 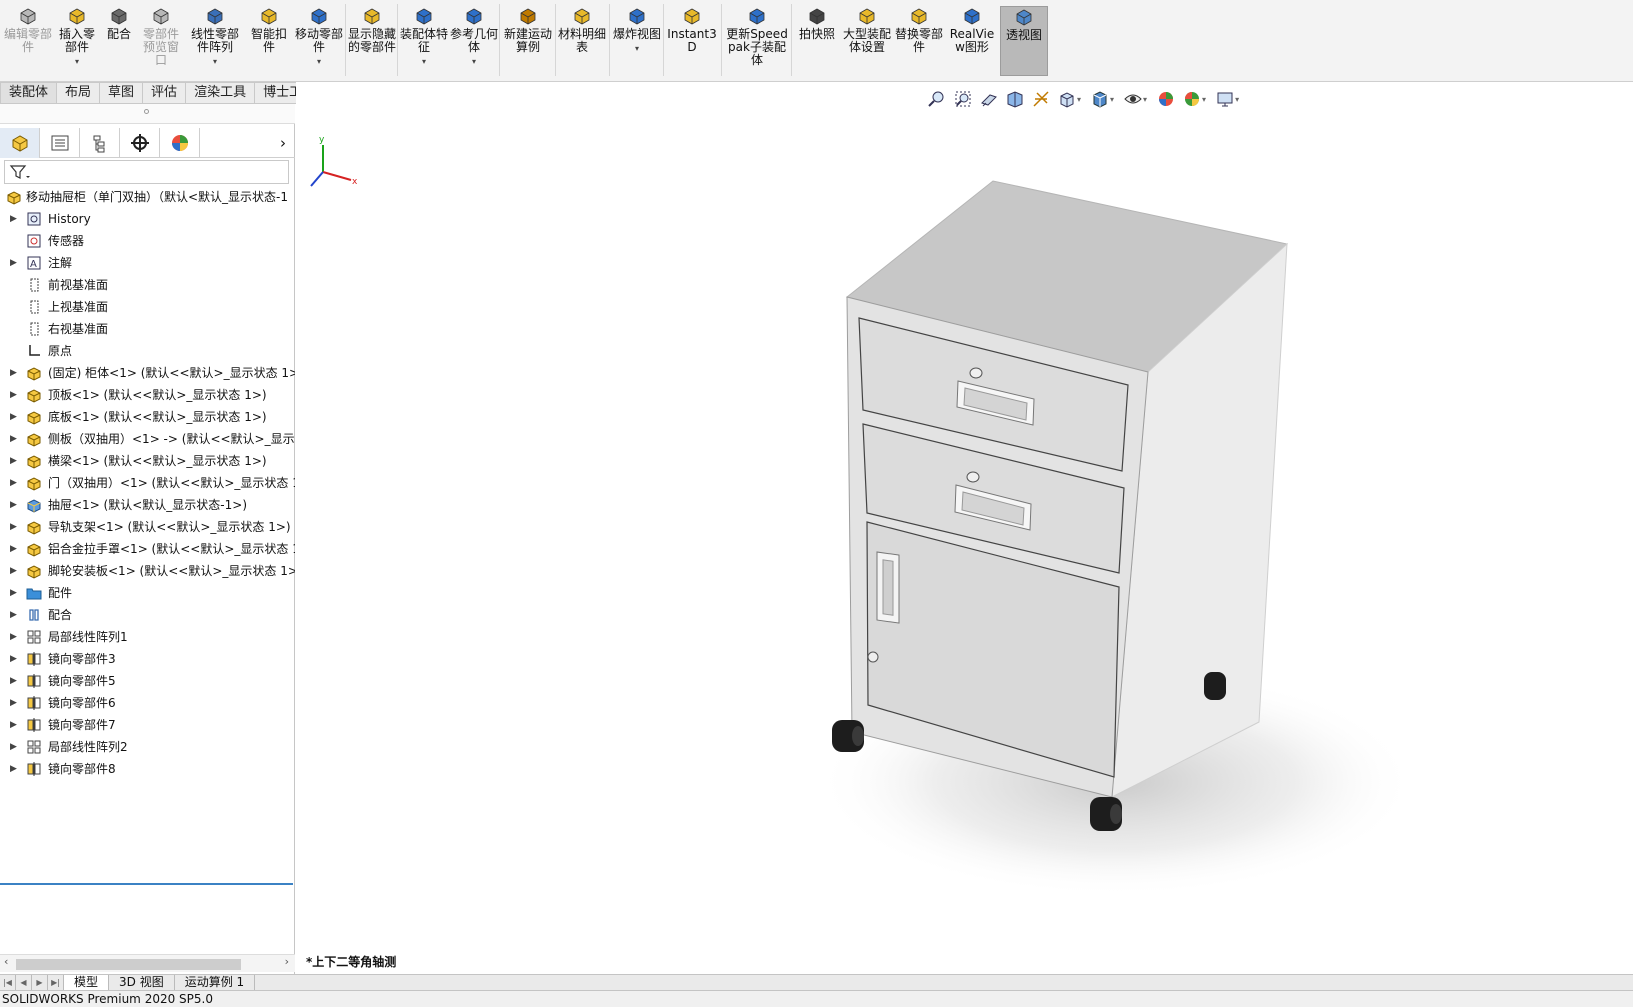 I want to click on scroll-left-arrow-icon: ‹, so click(x=6, y=961).